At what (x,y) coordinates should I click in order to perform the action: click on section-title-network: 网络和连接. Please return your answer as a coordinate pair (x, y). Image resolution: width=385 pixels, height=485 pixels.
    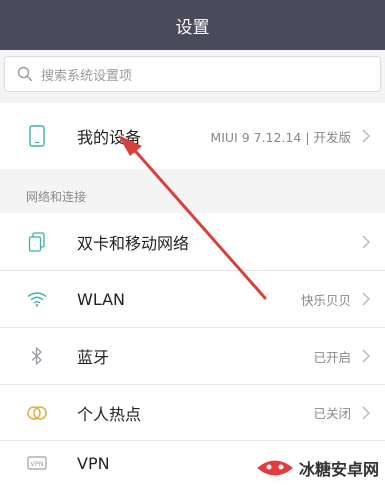
    Looking at the image, I should click on (56, 197).